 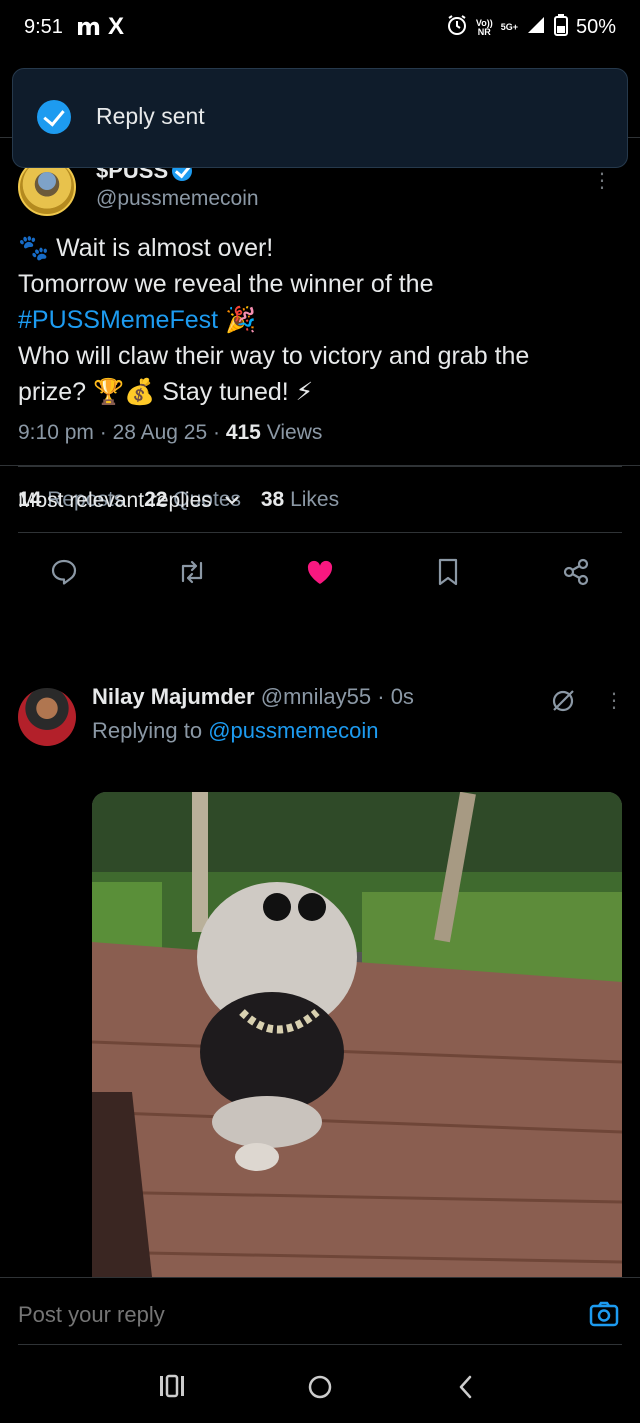 I want to click on replies-sort-label: Most relevant replies, so click(x=115, y=500).